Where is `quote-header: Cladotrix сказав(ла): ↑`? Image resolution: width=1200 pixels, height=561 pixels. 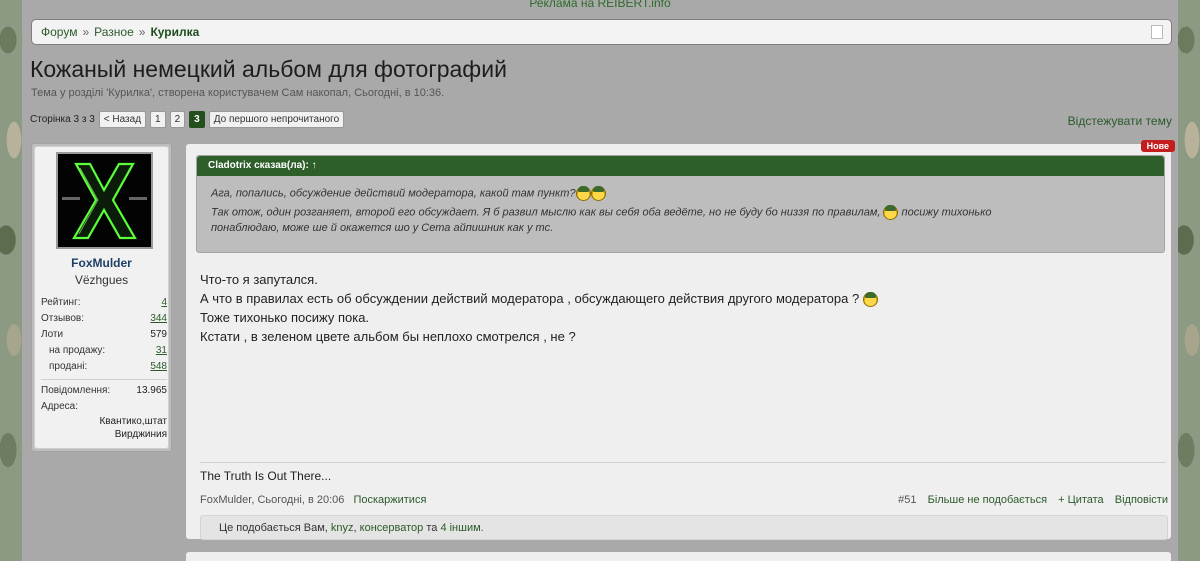 quote-header: Cladotrix сказав(ла): ↑ is located at coordinates (680, 166).